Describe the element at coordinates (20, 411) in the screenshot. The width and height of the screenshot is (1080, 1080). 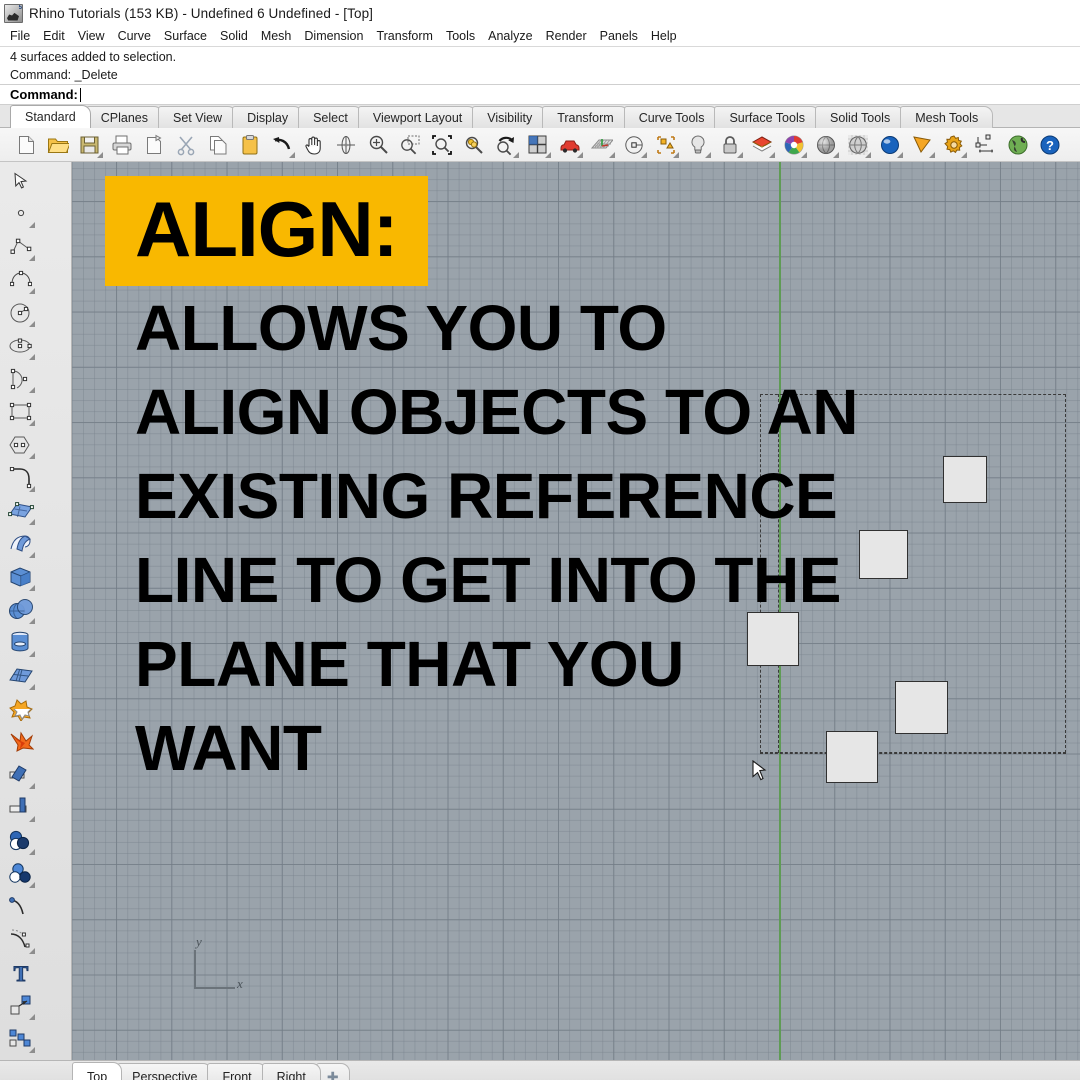
I see `rectangle-icon` at that location.